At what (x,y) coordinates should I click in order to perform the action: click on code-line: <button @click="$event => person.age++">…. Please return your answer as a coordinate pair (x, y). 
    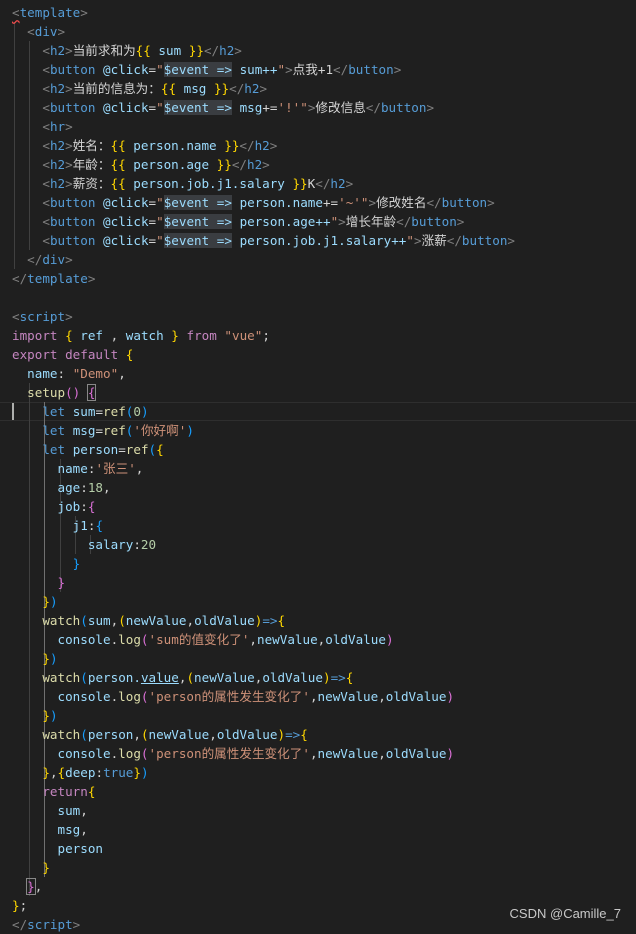
    Looking at the image, I should click on (238, 221).